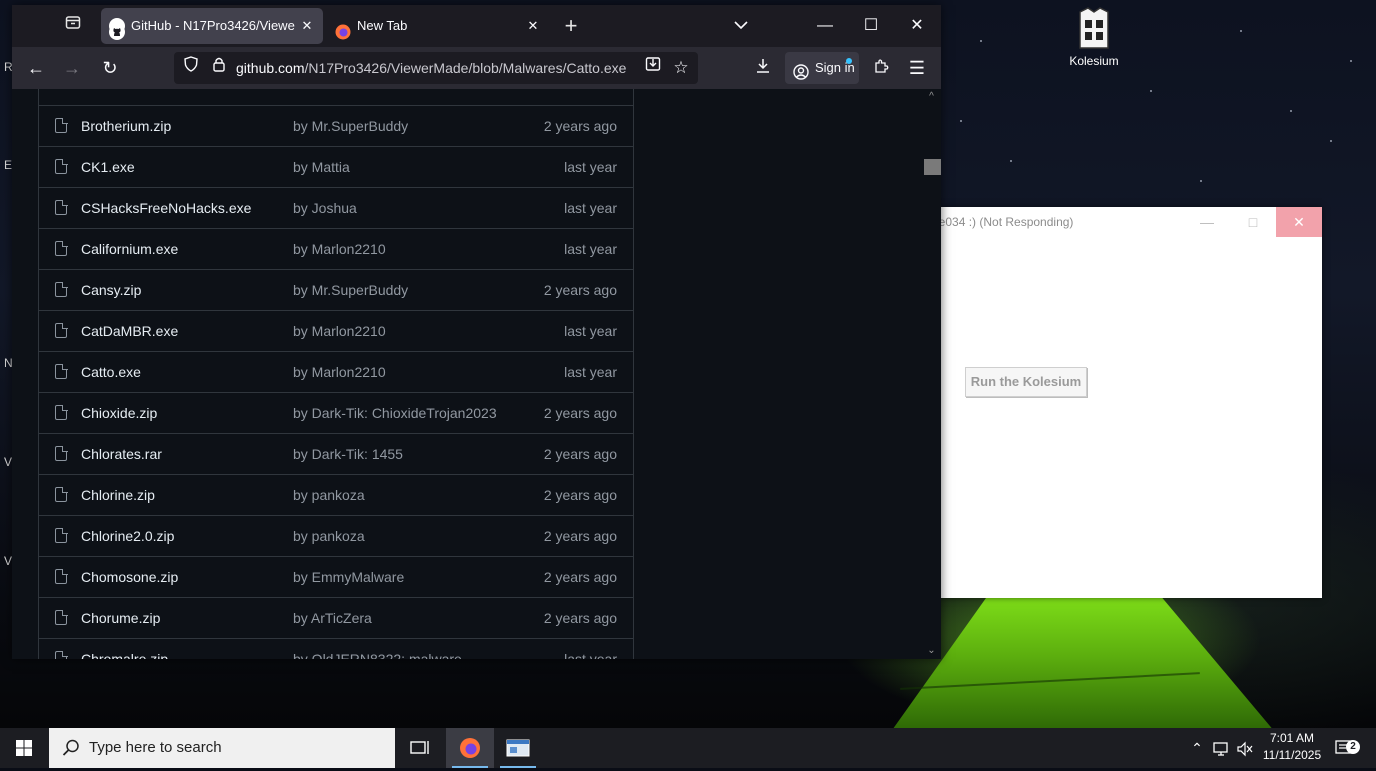  I want to click on file-name-link: CatDaMBR.exe, so click(129, 331).